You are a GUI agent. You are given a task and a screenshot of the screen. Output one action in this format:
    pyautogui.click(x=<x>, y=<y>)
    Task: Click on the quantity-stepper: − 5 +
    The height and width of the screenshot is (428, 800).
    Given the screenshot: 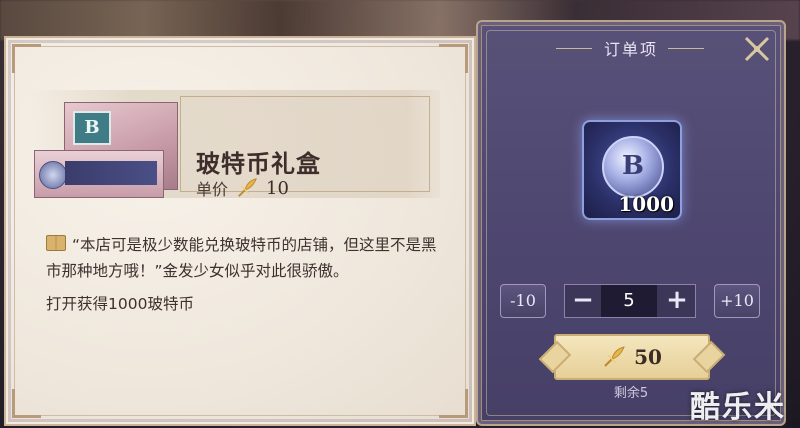 What is the action you would take?
    pyautogui.click(x=630, y=301)
    